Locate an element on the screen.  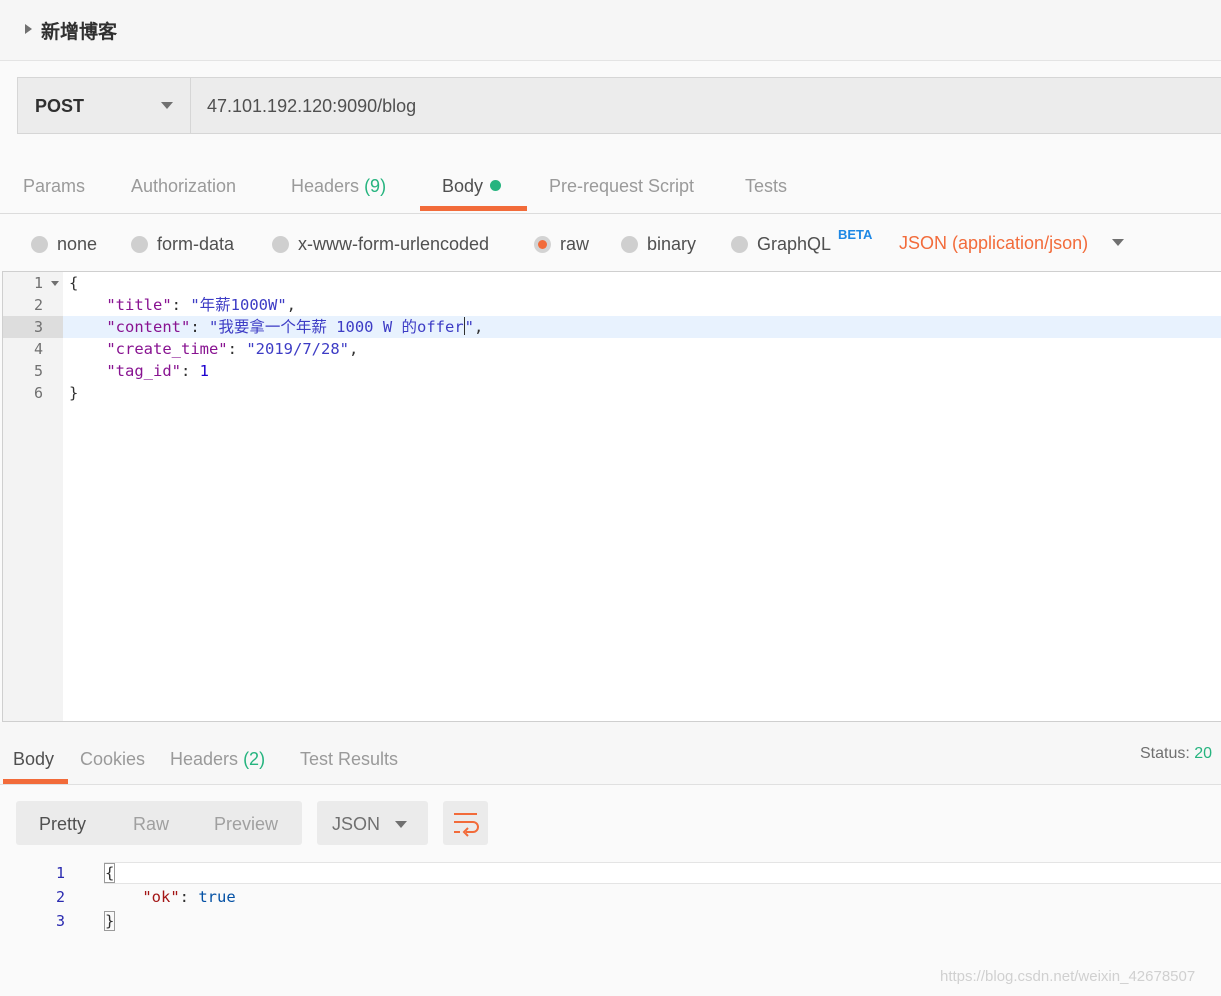
active-tab-indicator is located at coordinates (473, 208).